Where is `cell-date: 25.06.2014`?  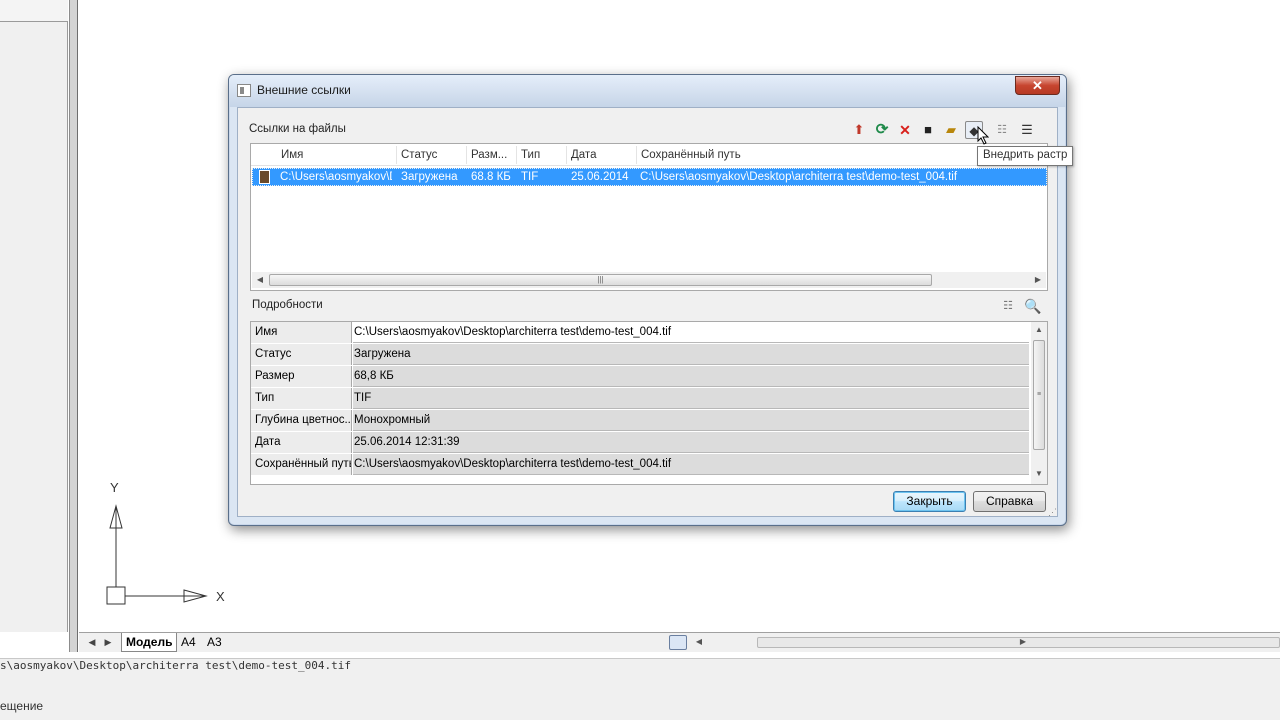 cell-date: 25.06.2014 is located at coordinates (600, 177).